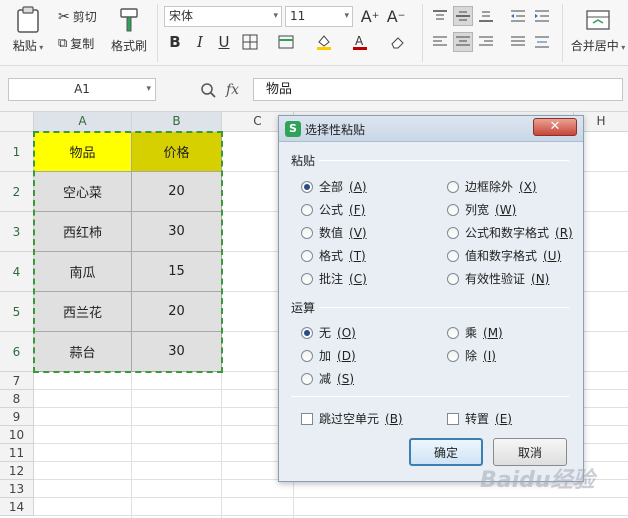 The height and width of the screenshot is (518, 628). I want to click on row-header: 13, so click(17, 489).